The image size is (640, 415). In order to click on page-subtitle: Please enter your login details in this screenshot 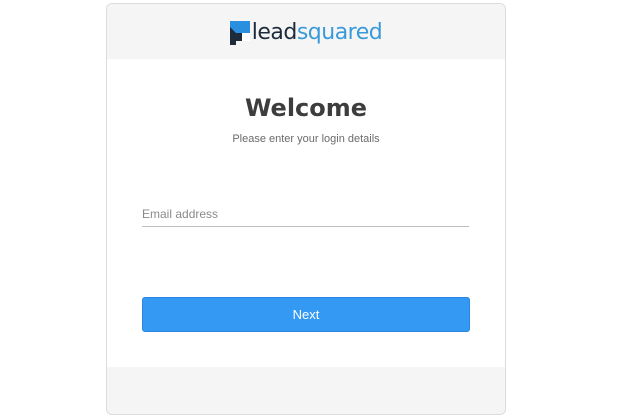, I will do `click(306, 139)`.